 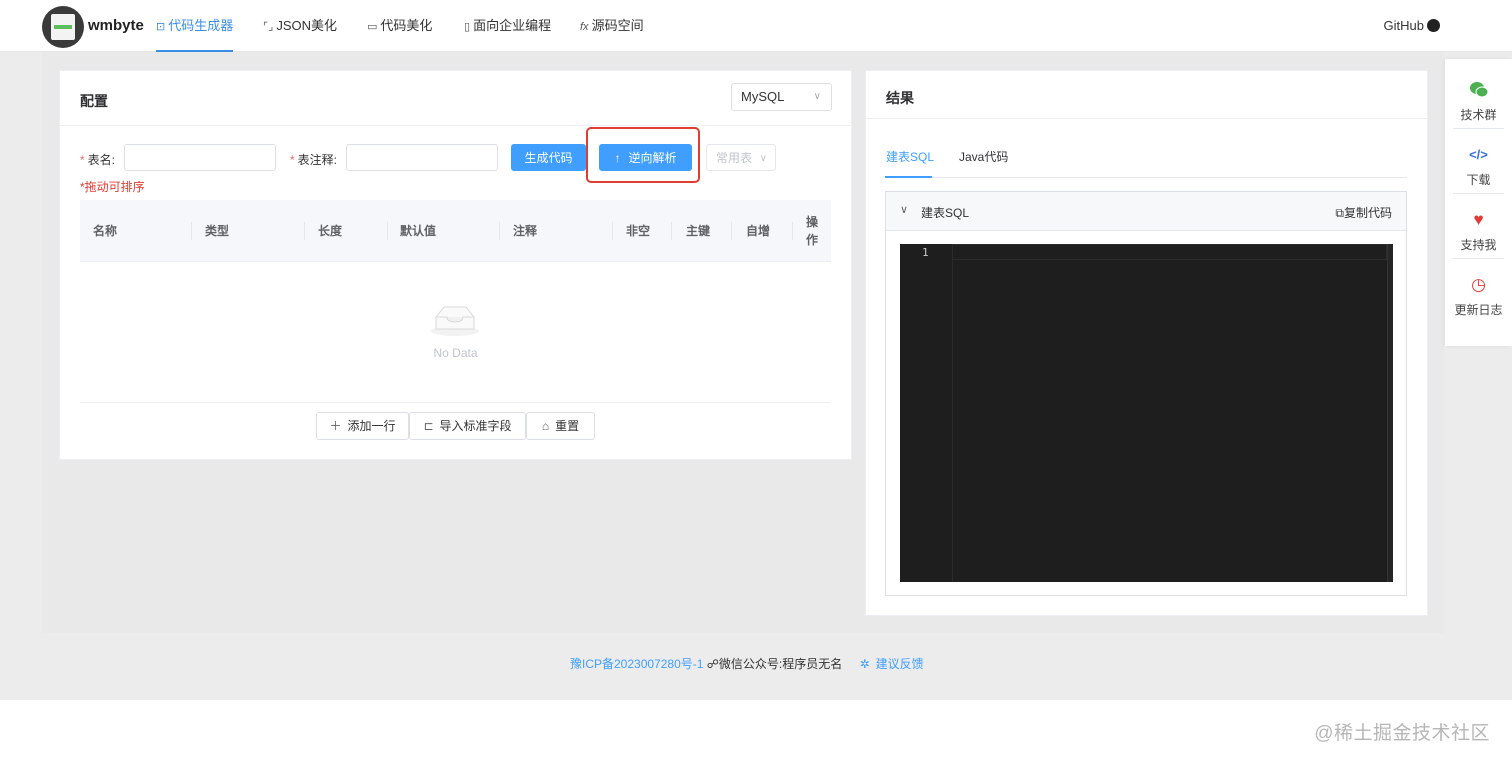 What do you see at coordinates (428, 426) in the screenshot?
I see `import-icon: ⊏` at bounding box center [428, 426].